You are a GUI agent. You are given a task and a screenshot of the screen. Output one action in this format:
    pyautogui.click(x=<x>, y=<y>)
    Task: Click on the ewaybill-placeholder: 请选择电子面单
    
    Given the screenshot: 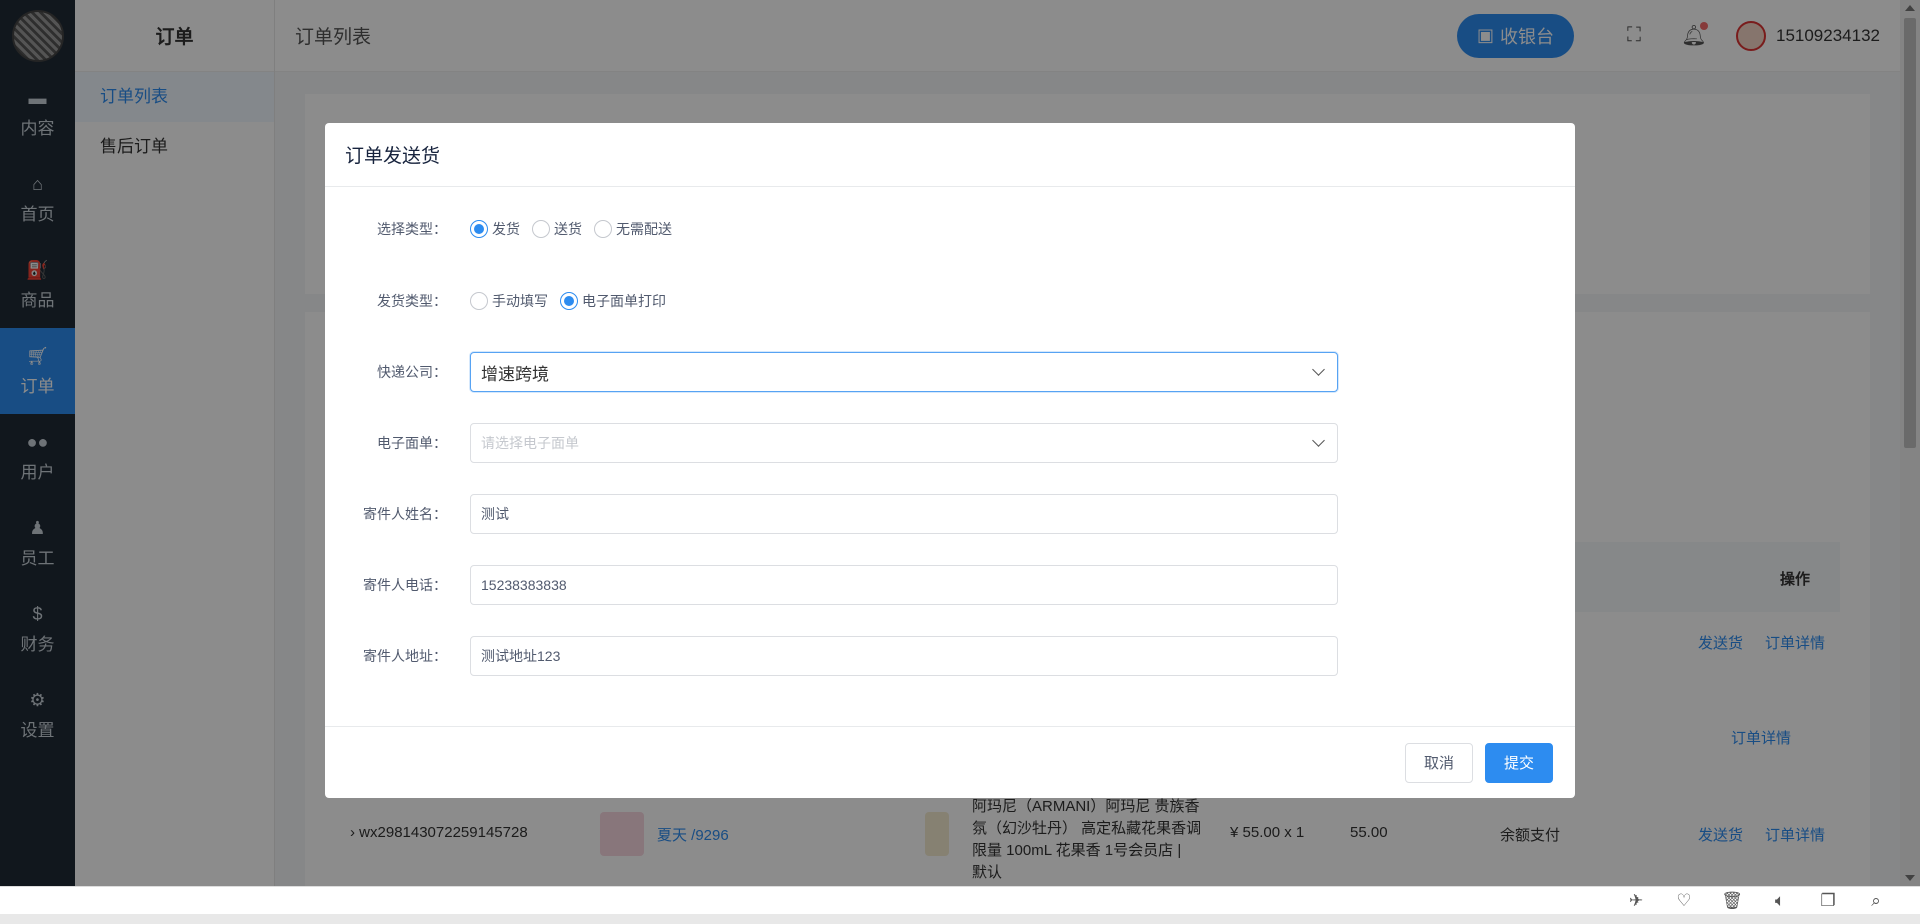 What is the action you would take?
    pyautogui.click(x=530, y=443)
    